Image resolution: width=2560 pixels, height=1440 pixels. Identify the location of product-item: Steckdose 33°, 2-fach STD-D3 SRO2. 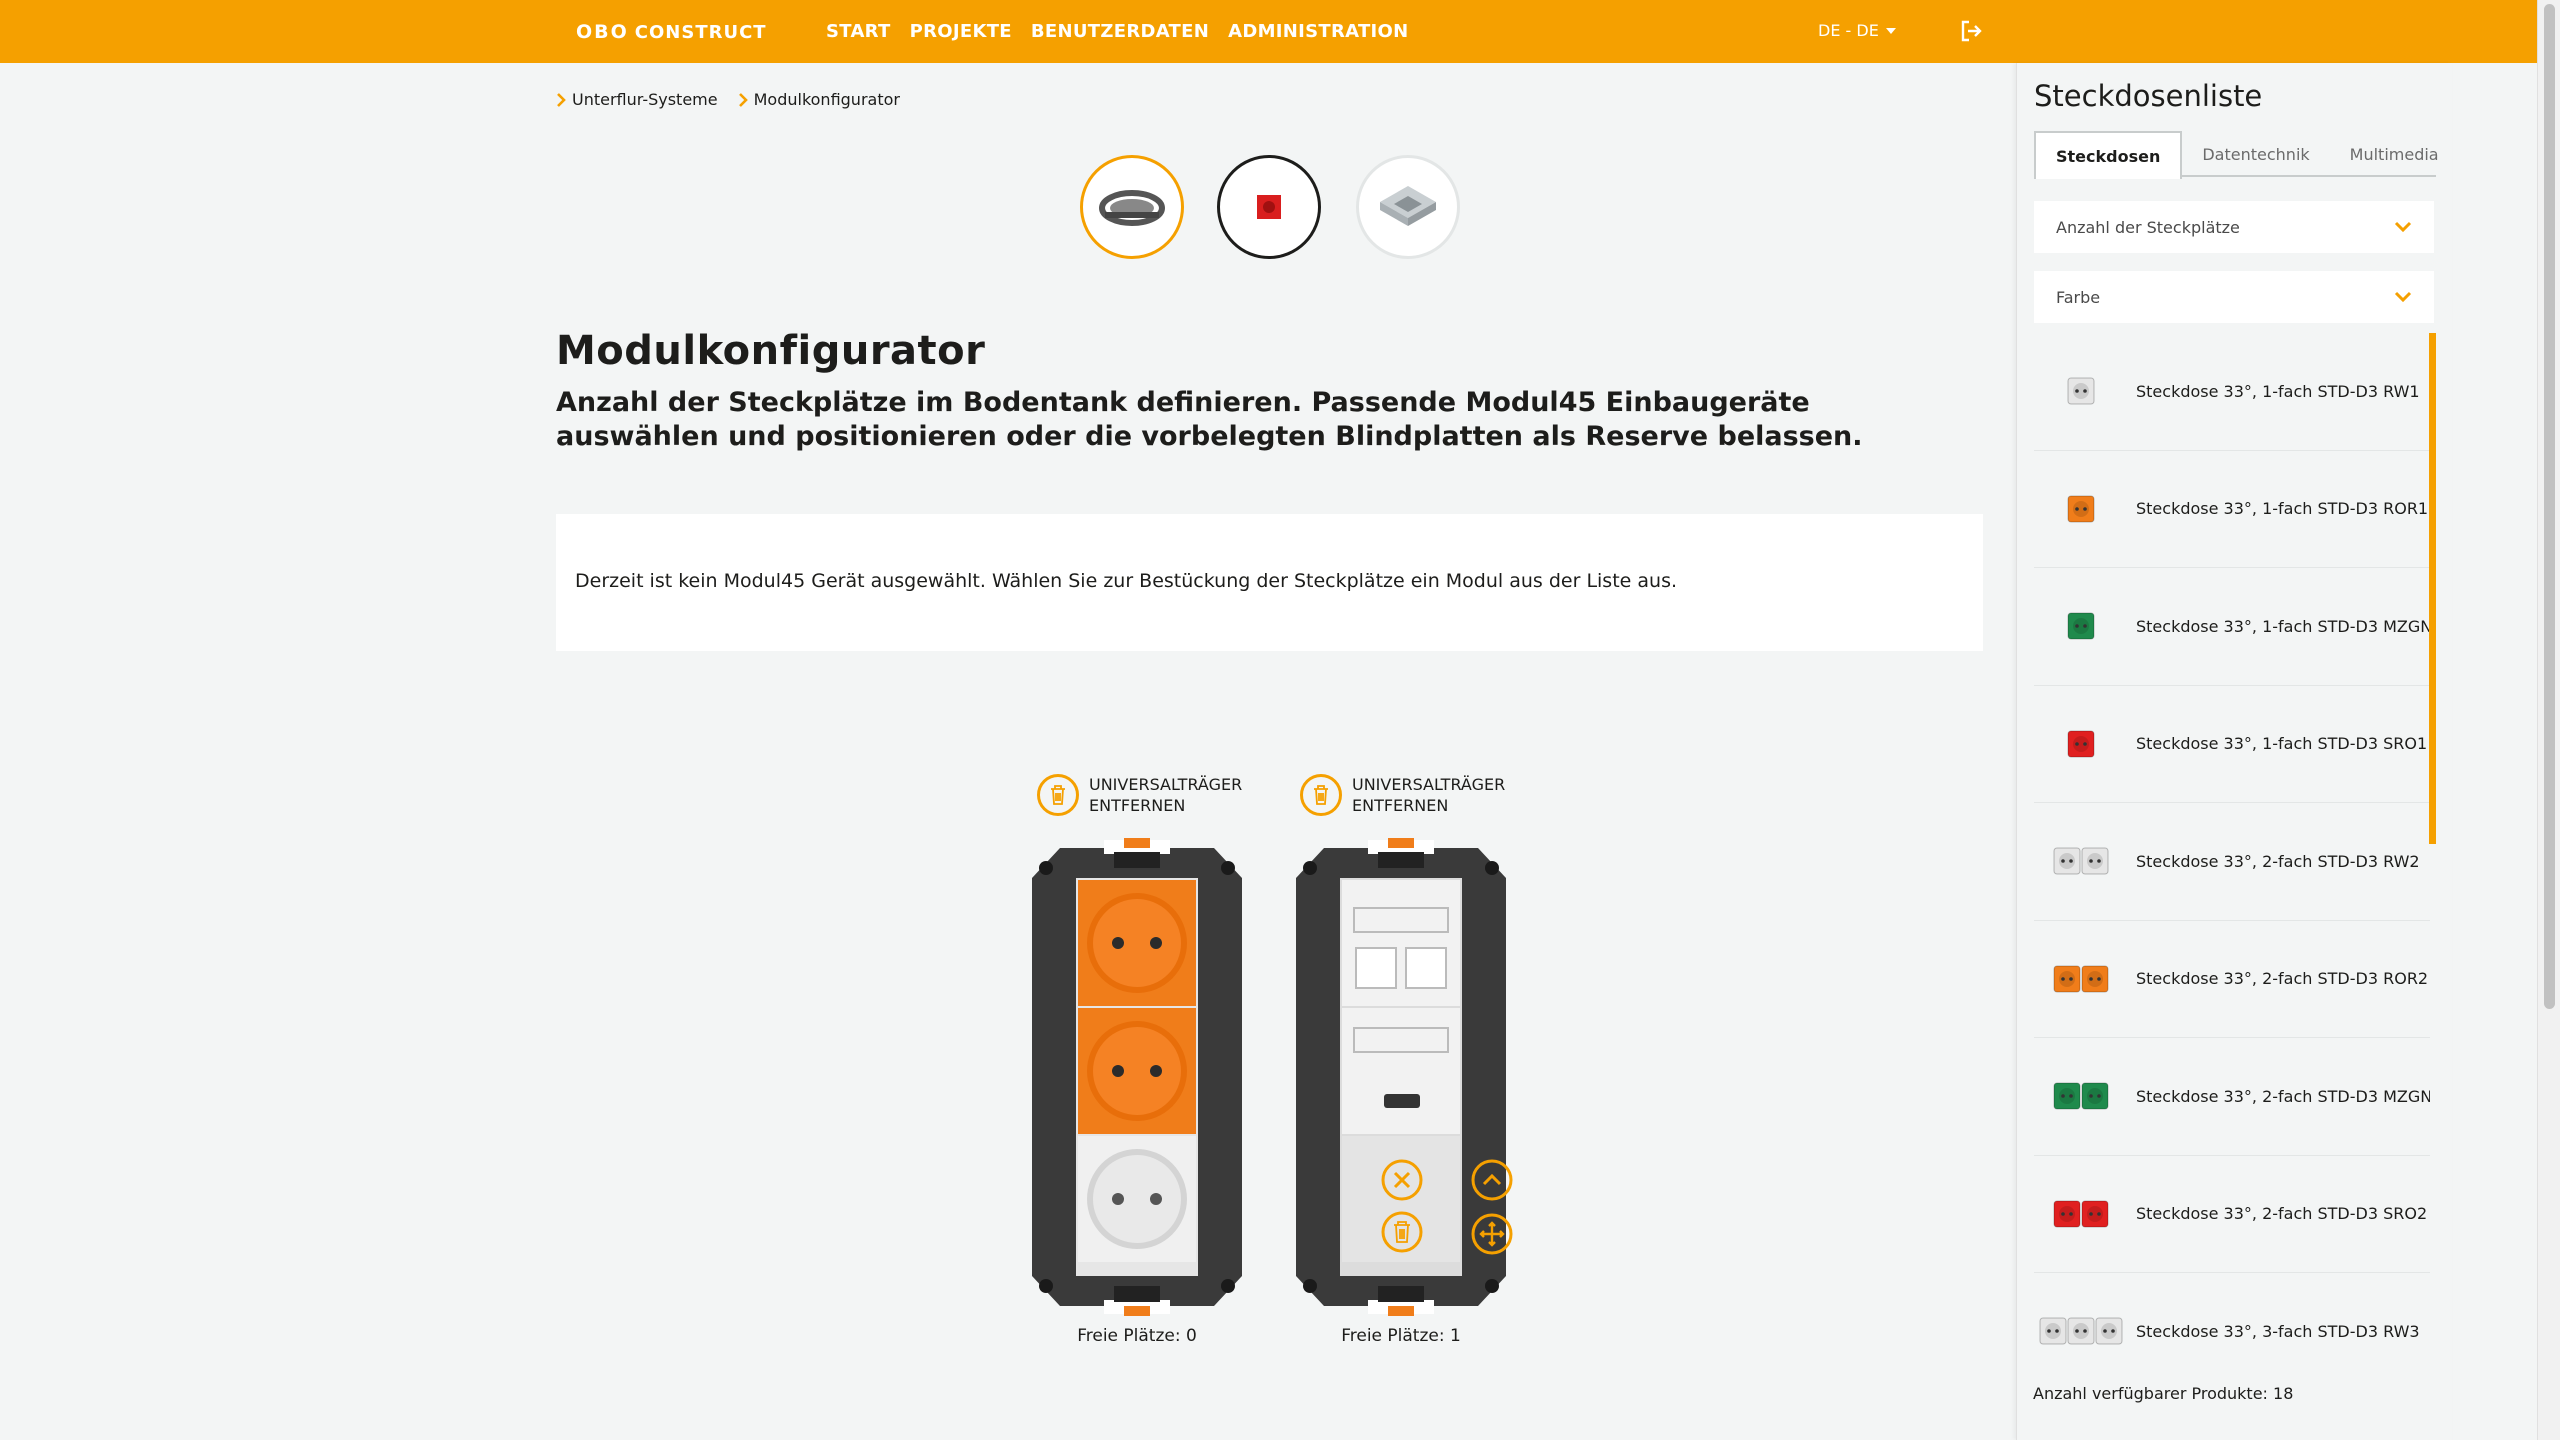
(2232, 1214).